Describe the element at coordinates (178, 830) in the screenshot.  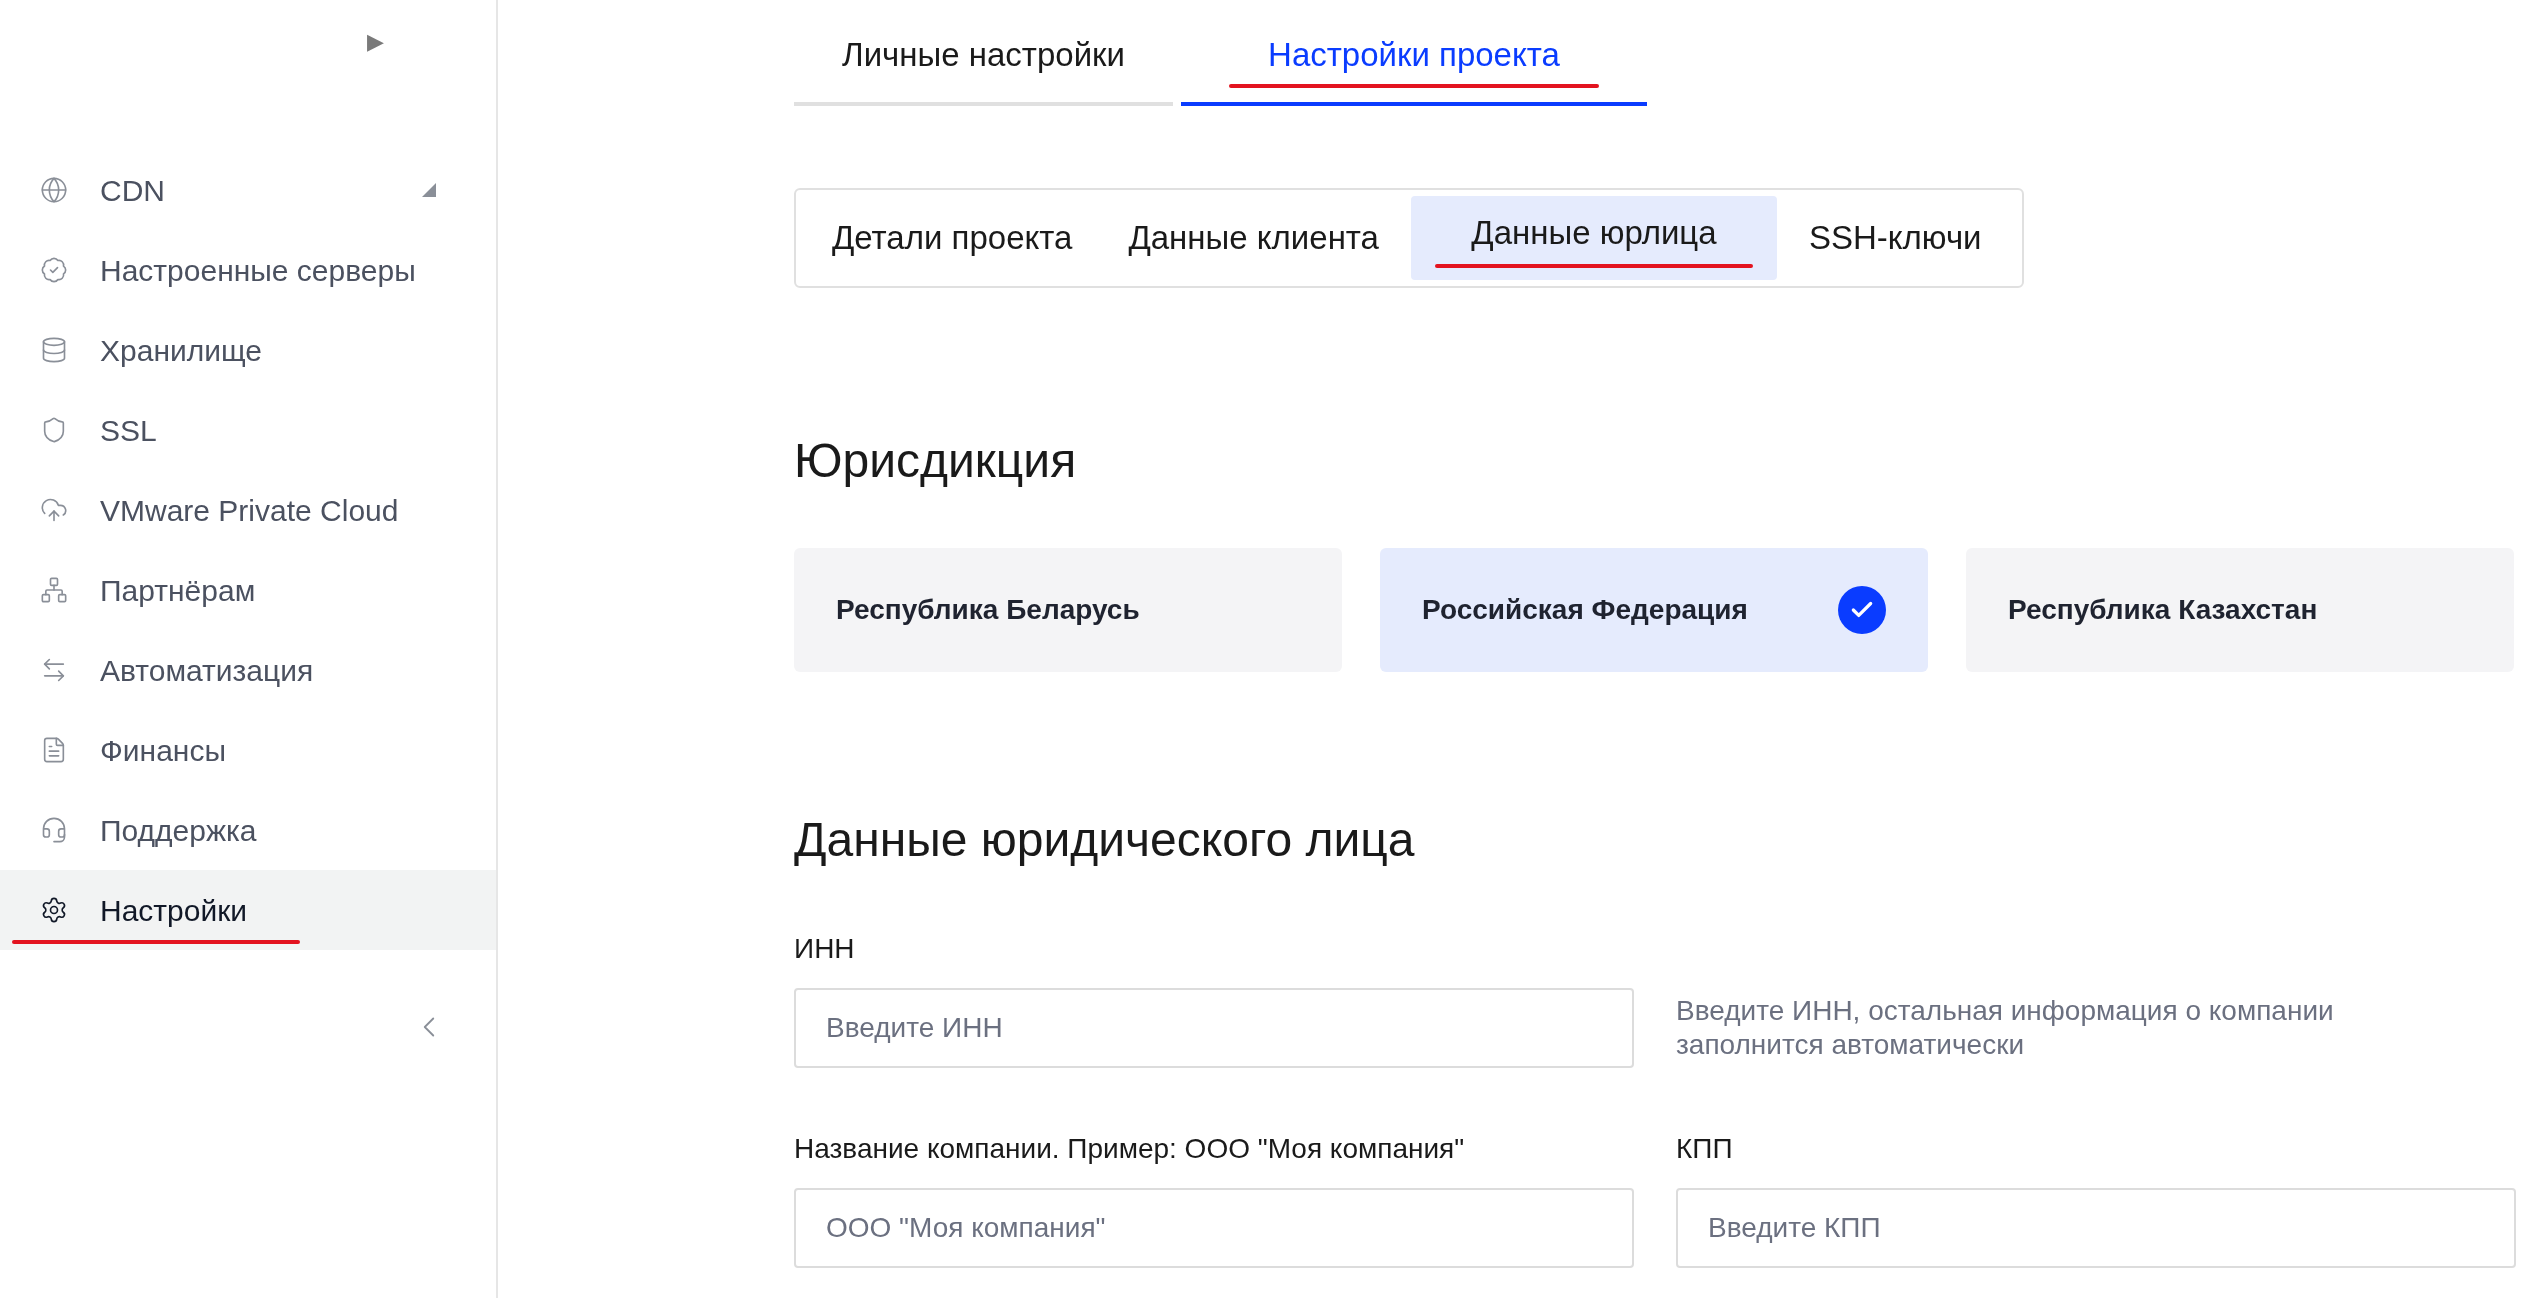
I see `sidebar-label: Поддержка` at that location.